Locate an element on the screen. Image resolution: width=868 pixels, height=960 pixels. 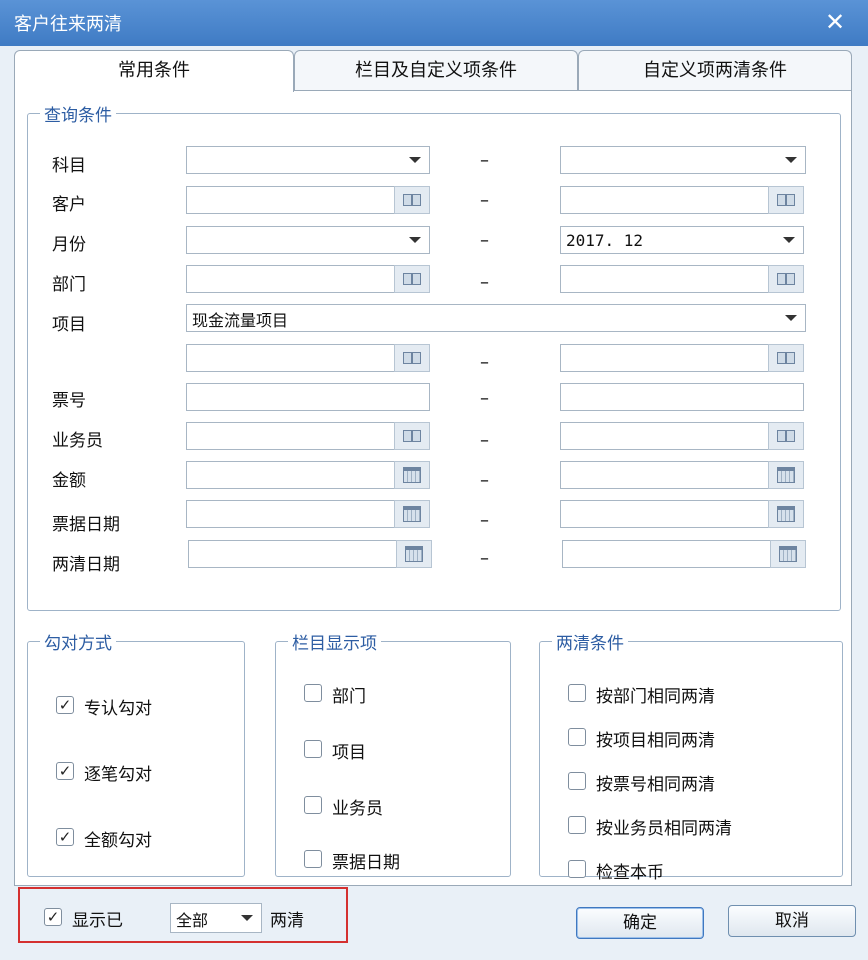
checkbox-clear-by-department is located at coordinates (577, 693).